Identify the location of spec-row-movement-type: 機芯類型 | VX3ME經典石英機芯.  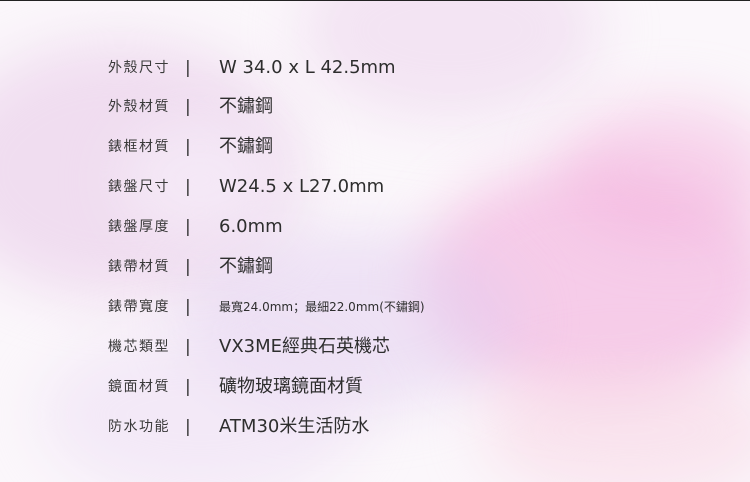
(375, 347).